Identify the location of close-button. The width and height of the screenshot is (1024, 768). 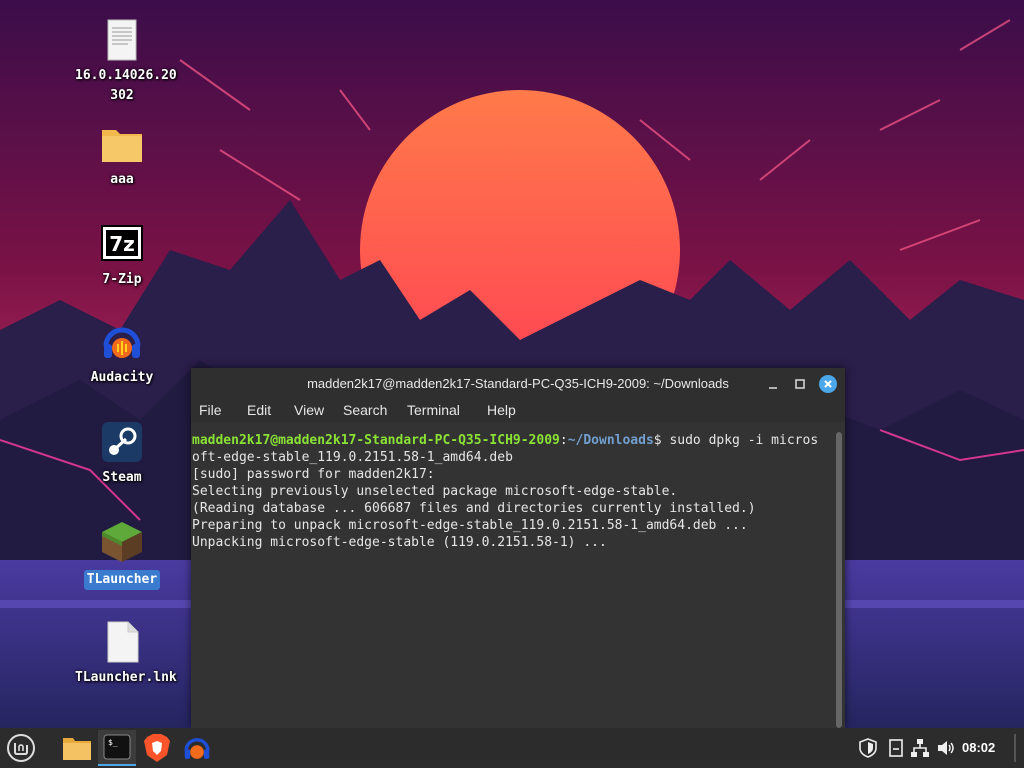
(828, 384).